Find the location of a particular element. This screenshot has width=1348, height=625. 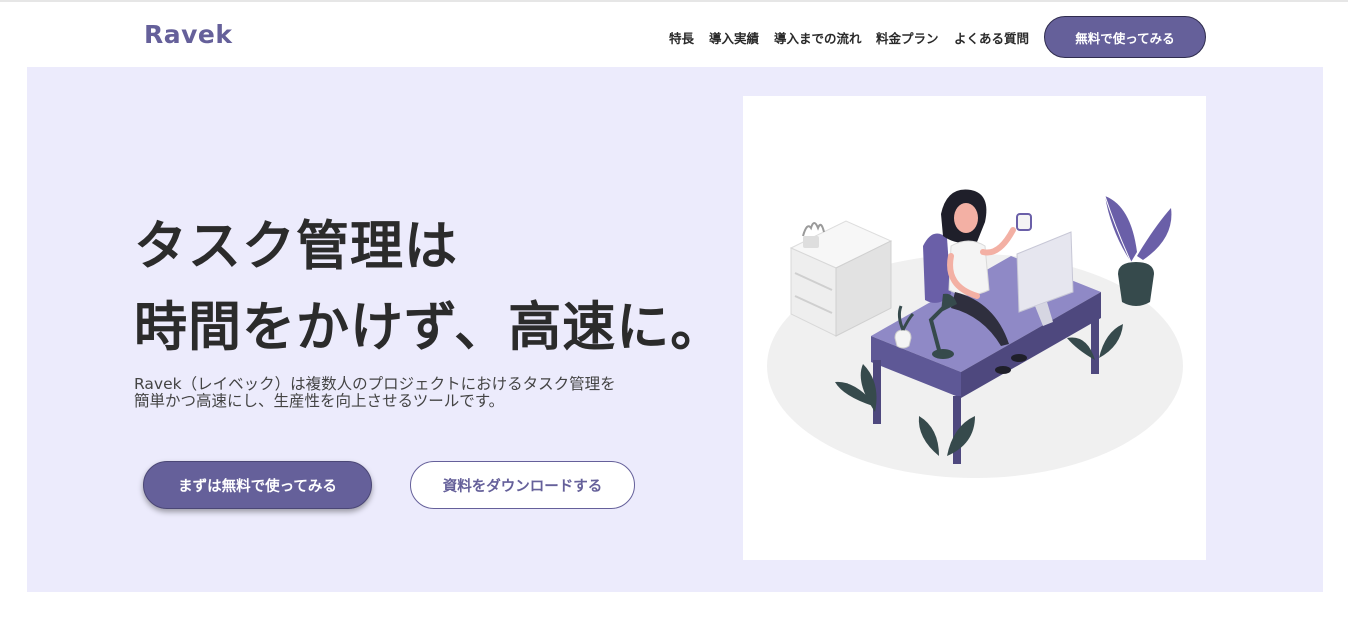

nav-item-features: 特長 is located at coordinates (681, 37).